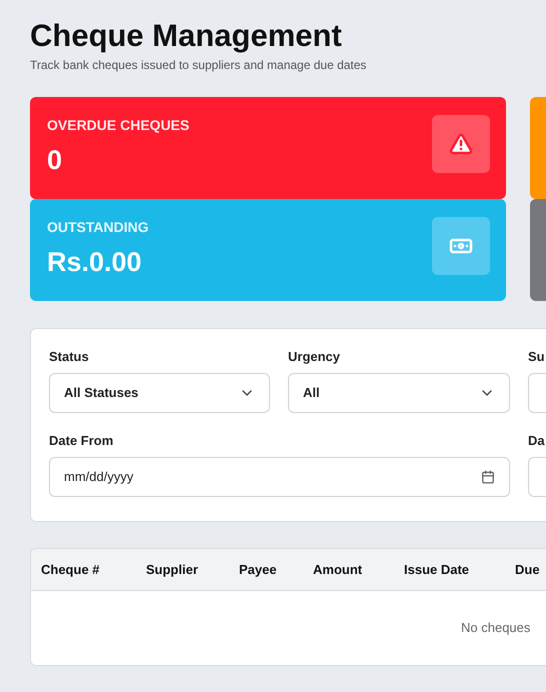 The width and height of the screenshot is (546, 692). What do you see at coordinates (488, 477) in the screenshot?
I see `calendar-icon` at bounding box center [488, 477].